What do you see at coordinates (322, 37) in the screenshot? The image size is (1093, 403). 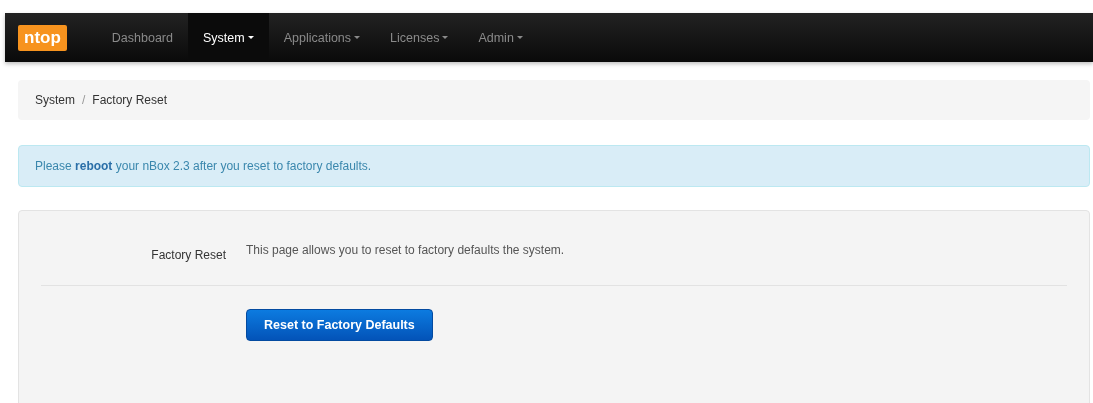 I see `nav-item: Applications` at bounding box center [322, 37].